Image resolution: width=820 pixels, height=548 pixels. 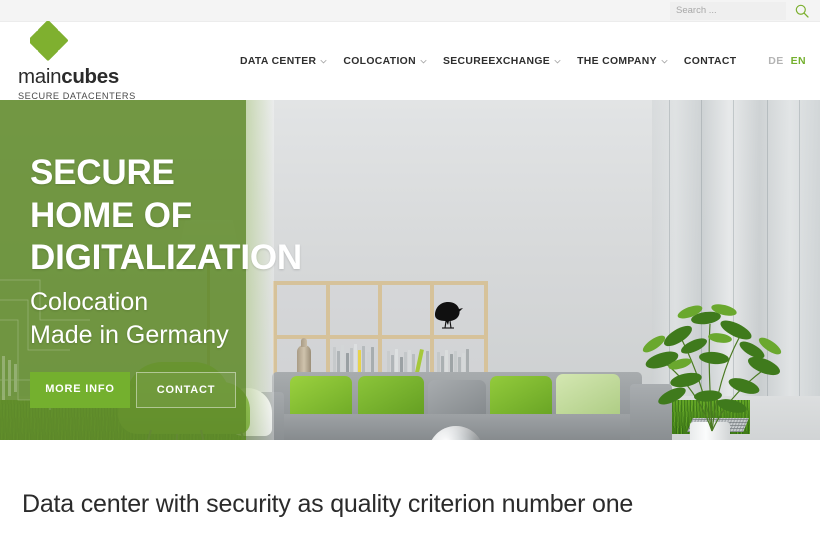 I want to click on language-switcher: DE EN, so click(x=794, y=61).